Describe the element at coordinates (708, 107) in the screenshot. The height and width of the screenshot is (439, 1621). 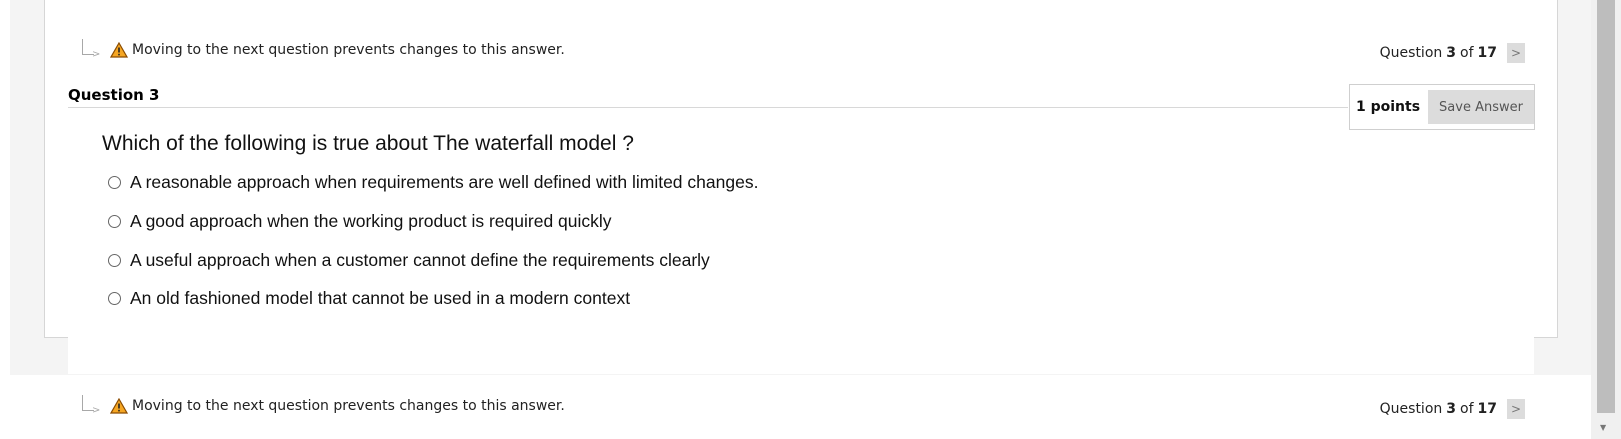
I see `question-divider` at that location.